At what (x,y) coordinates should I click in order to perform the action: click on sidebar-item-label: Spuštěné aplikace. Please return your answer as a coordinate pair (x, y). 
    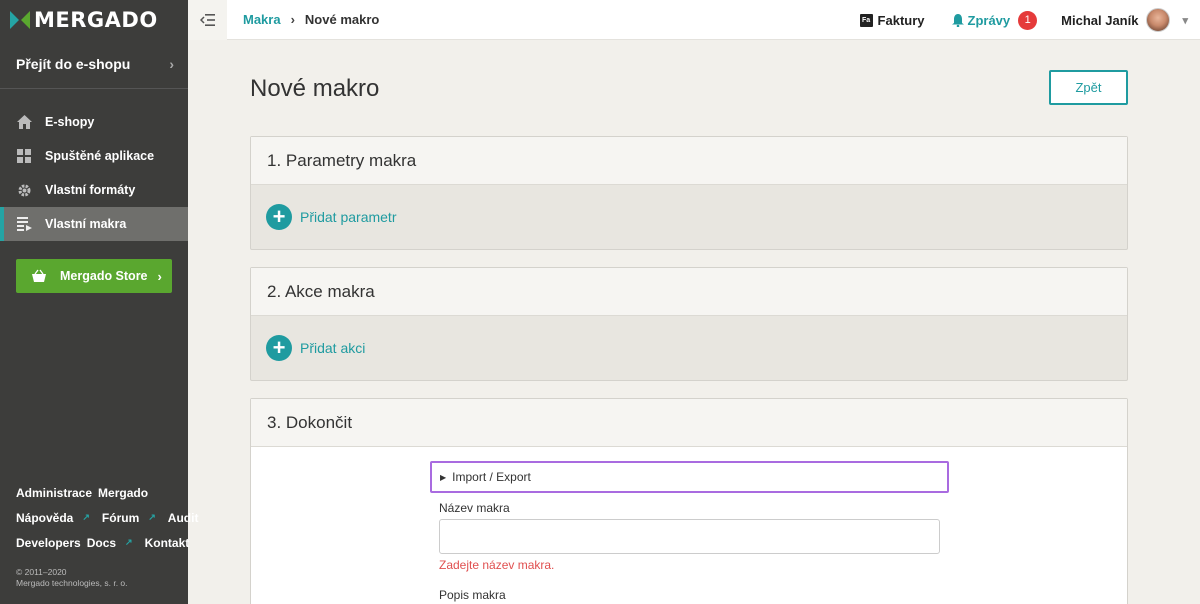
    Looking at the image, I should click on (100, 156).